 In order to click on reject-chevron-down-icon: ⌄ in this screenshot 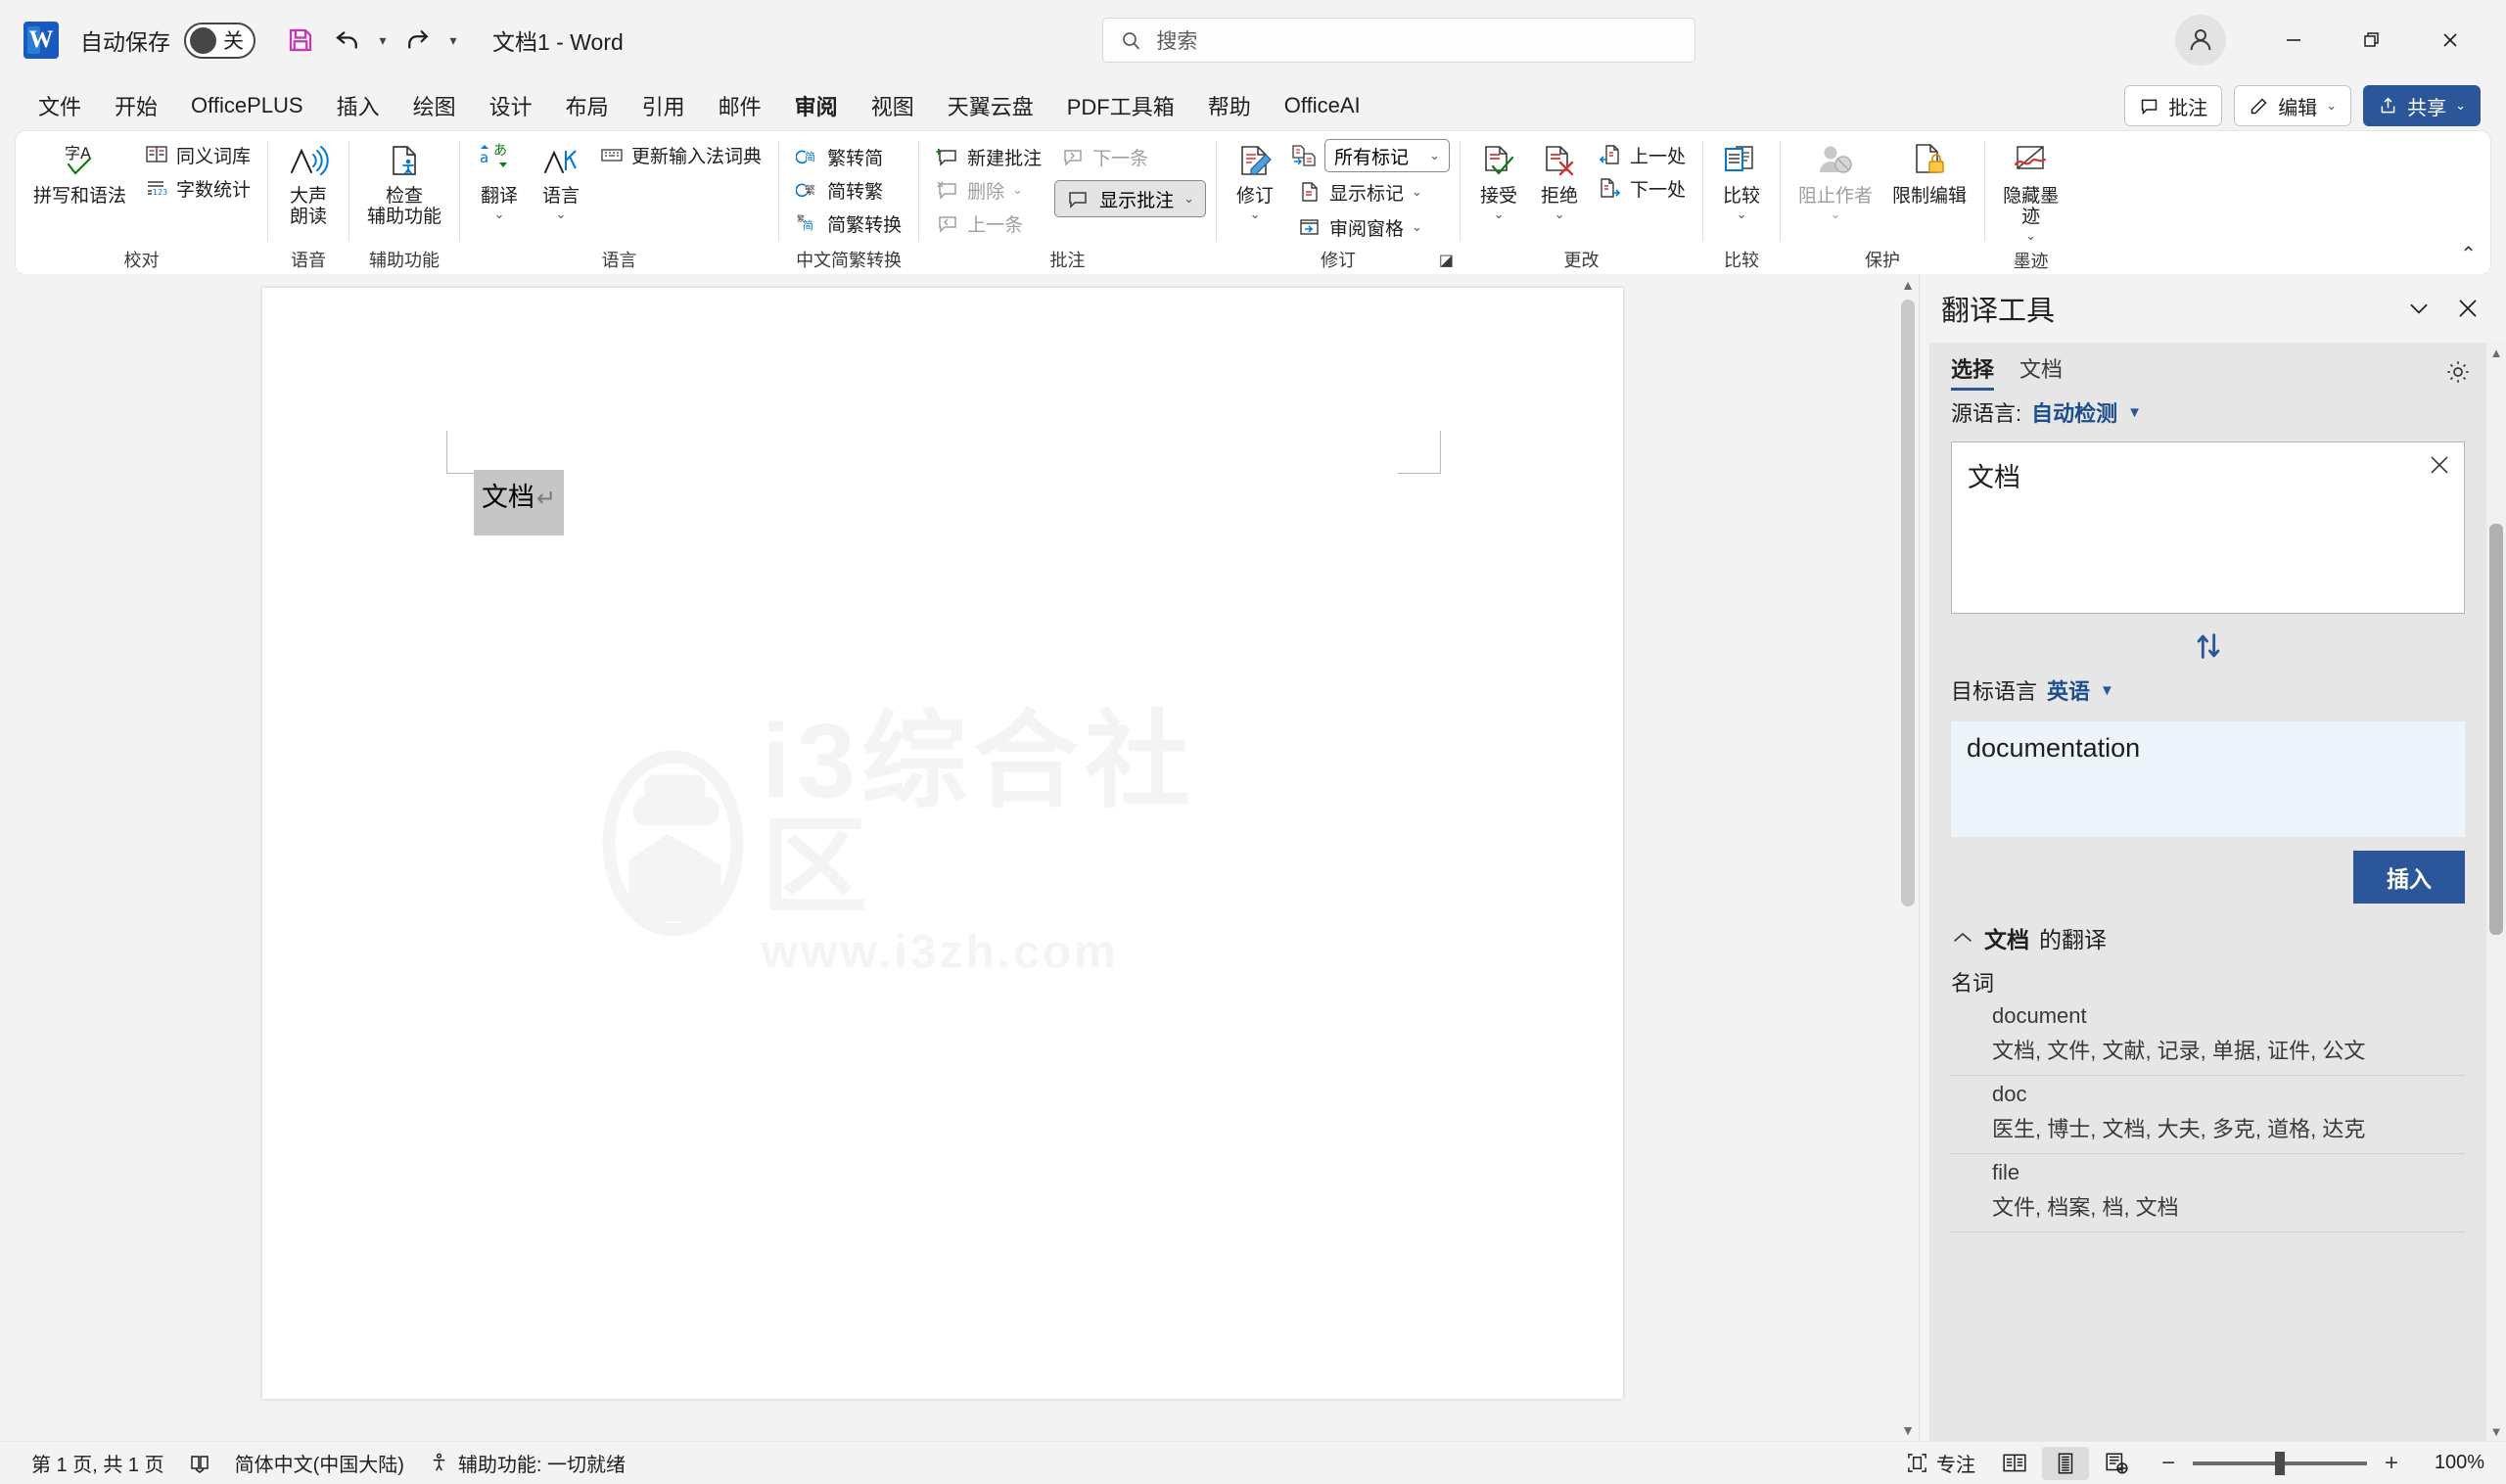, I will do `click(1560, 214)`.